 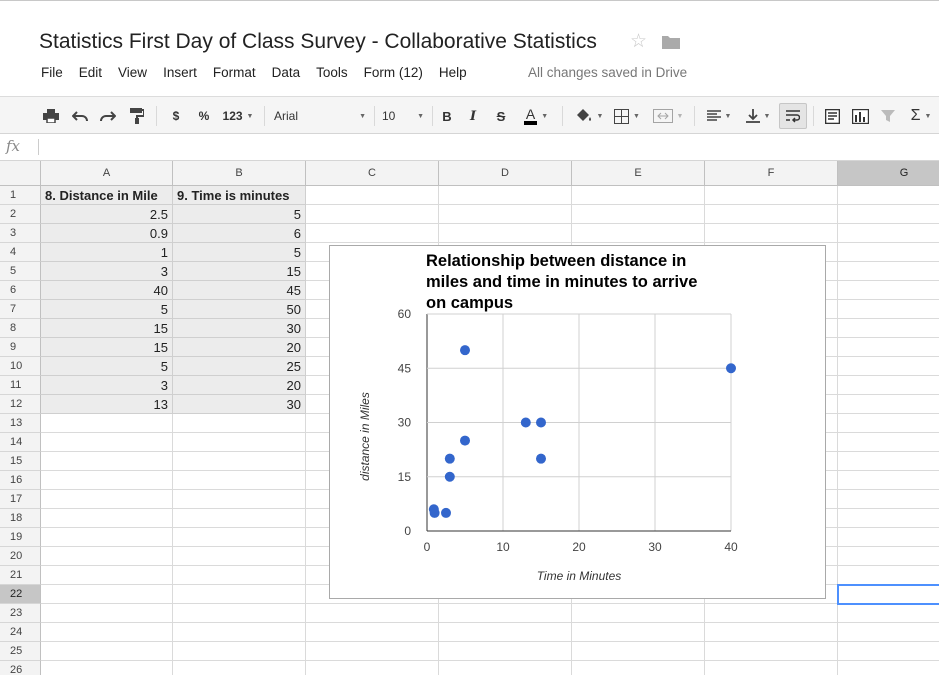 What do you see at coordinates (888, 328) in the screenshot?
I see `cell-g8` at bounding box center [888, 328].